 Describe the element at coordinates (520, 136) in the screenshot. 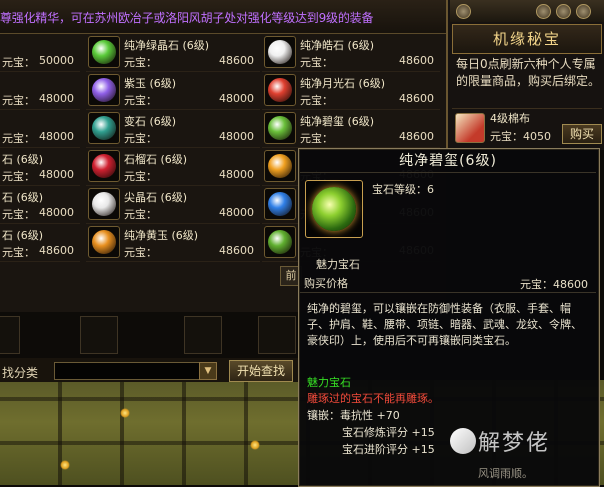

I see `sidebar-item-price: 元宝：4050` at that location.